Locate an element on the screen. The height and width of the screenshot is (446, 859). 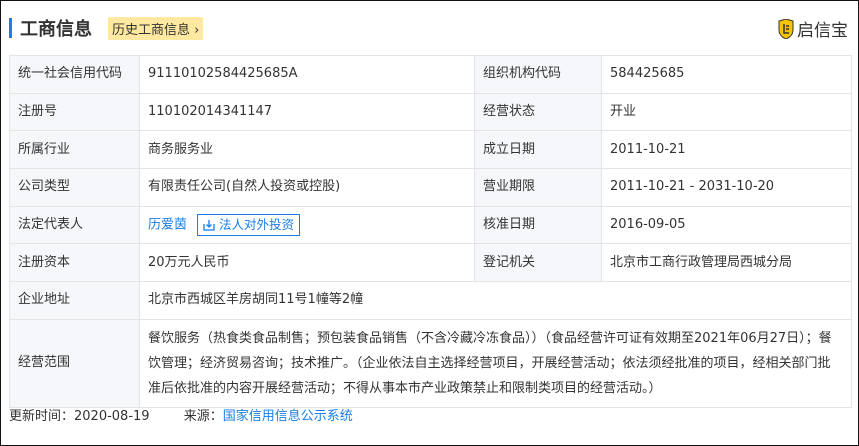
value-cell: 开业 is located at coordinates (726, 112).